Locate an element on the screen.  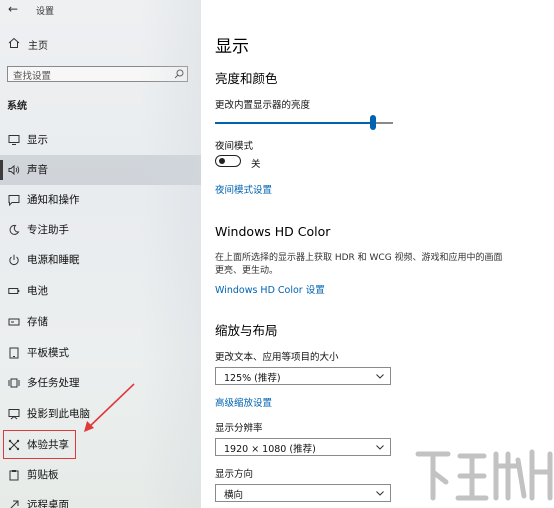
toggle-knob is located at coordinates (222, 161).